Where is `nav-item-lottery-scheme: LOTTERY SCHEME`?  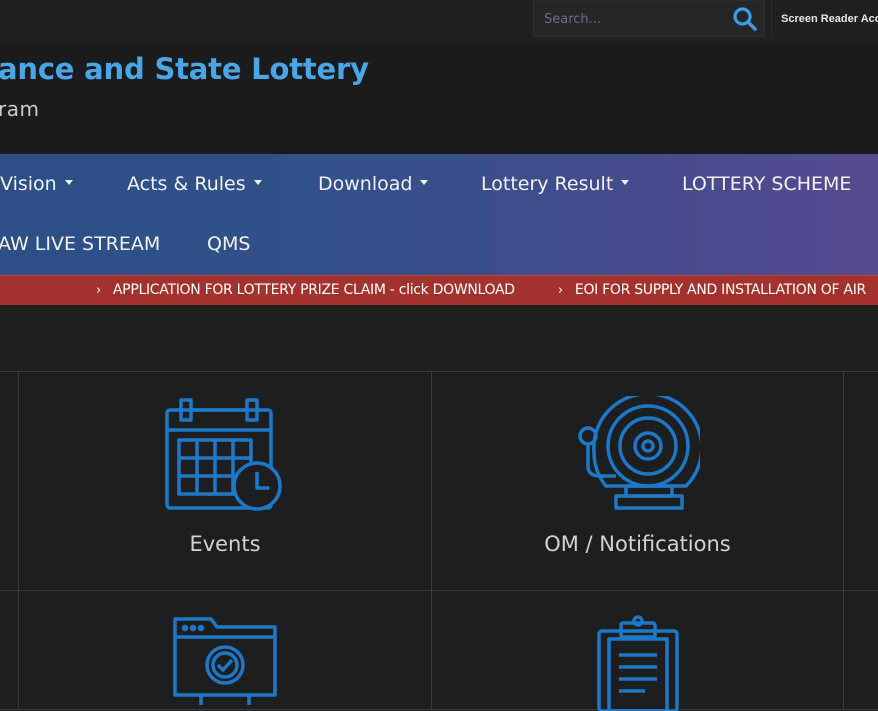
nav-item-lottery-scheme: LOTTERY SCHEME is located at coordinates (766, 184).